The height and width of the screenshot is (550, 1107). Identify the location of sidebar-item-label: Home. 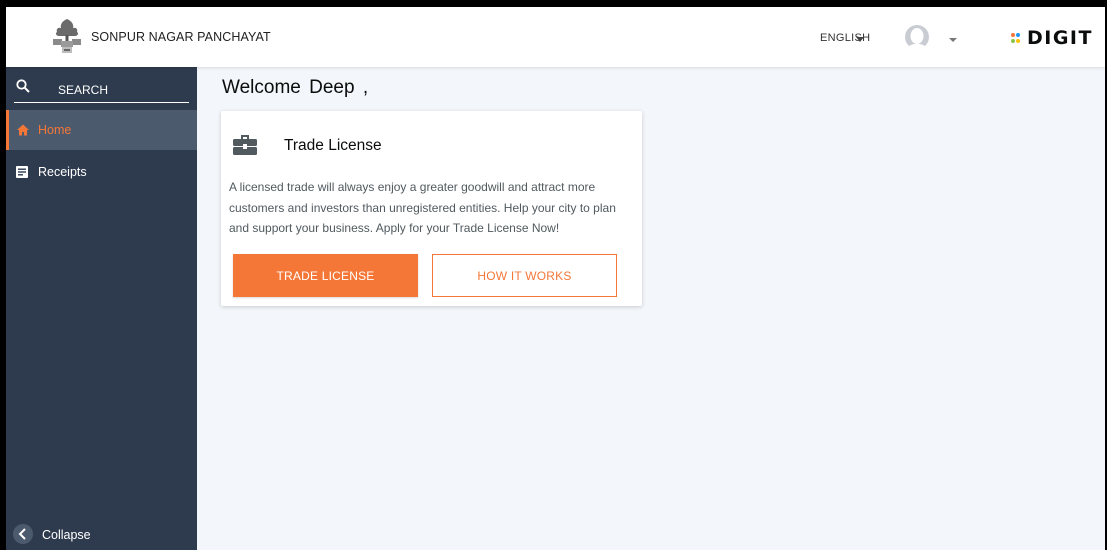
(55, 130).